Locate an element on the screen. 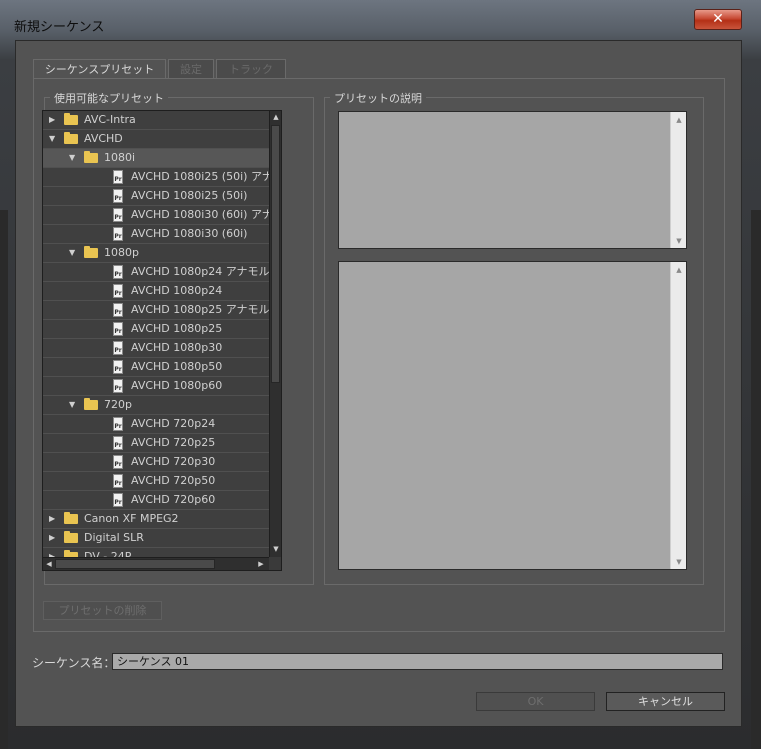  tree-preset-row: Pr AVCHD 1080p25 is located at coordinates (156, 329).